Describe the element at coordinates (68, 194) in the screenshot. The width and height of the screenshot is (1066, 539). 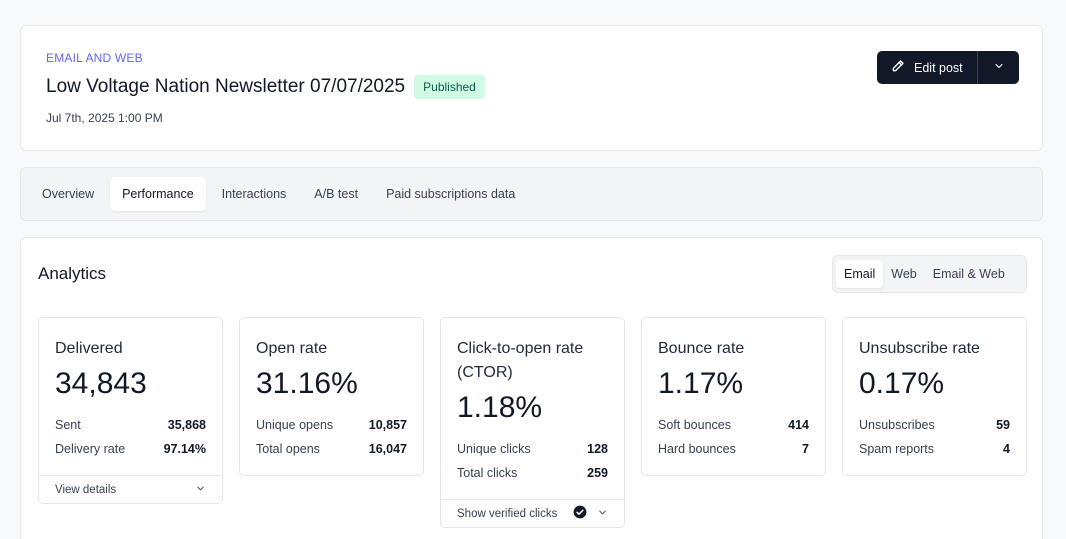
I see `tab-overview: Overview` at that location.